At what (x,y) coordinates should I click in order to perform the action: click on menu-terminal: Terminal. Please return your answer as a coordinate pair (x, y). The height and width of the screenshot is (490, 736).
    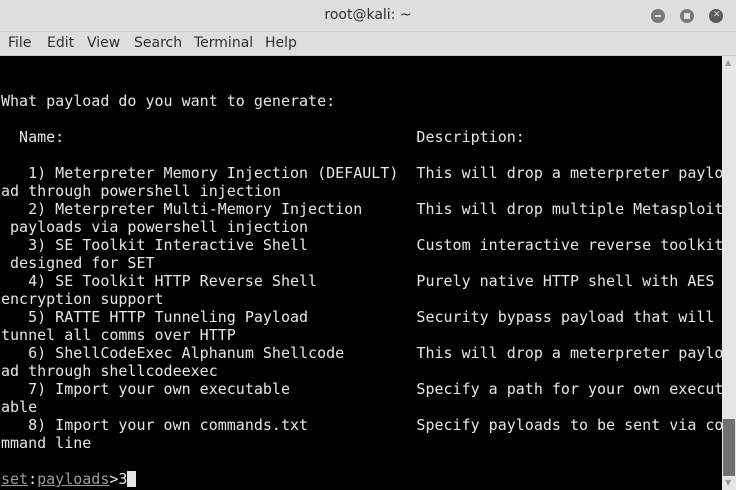
    Looking at the image, I should click on (223, 43).